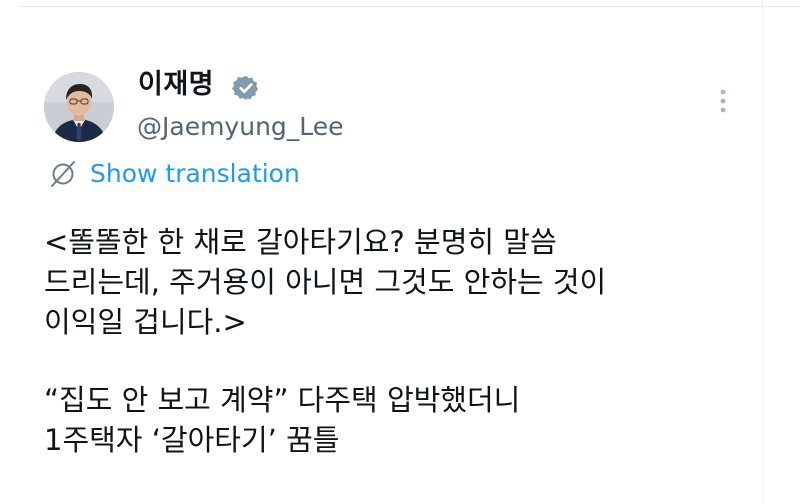  What do you see at coordinates (723, 101) in the screenshot?
I see `more-vertical-icon` at bounding box center [723, 101].